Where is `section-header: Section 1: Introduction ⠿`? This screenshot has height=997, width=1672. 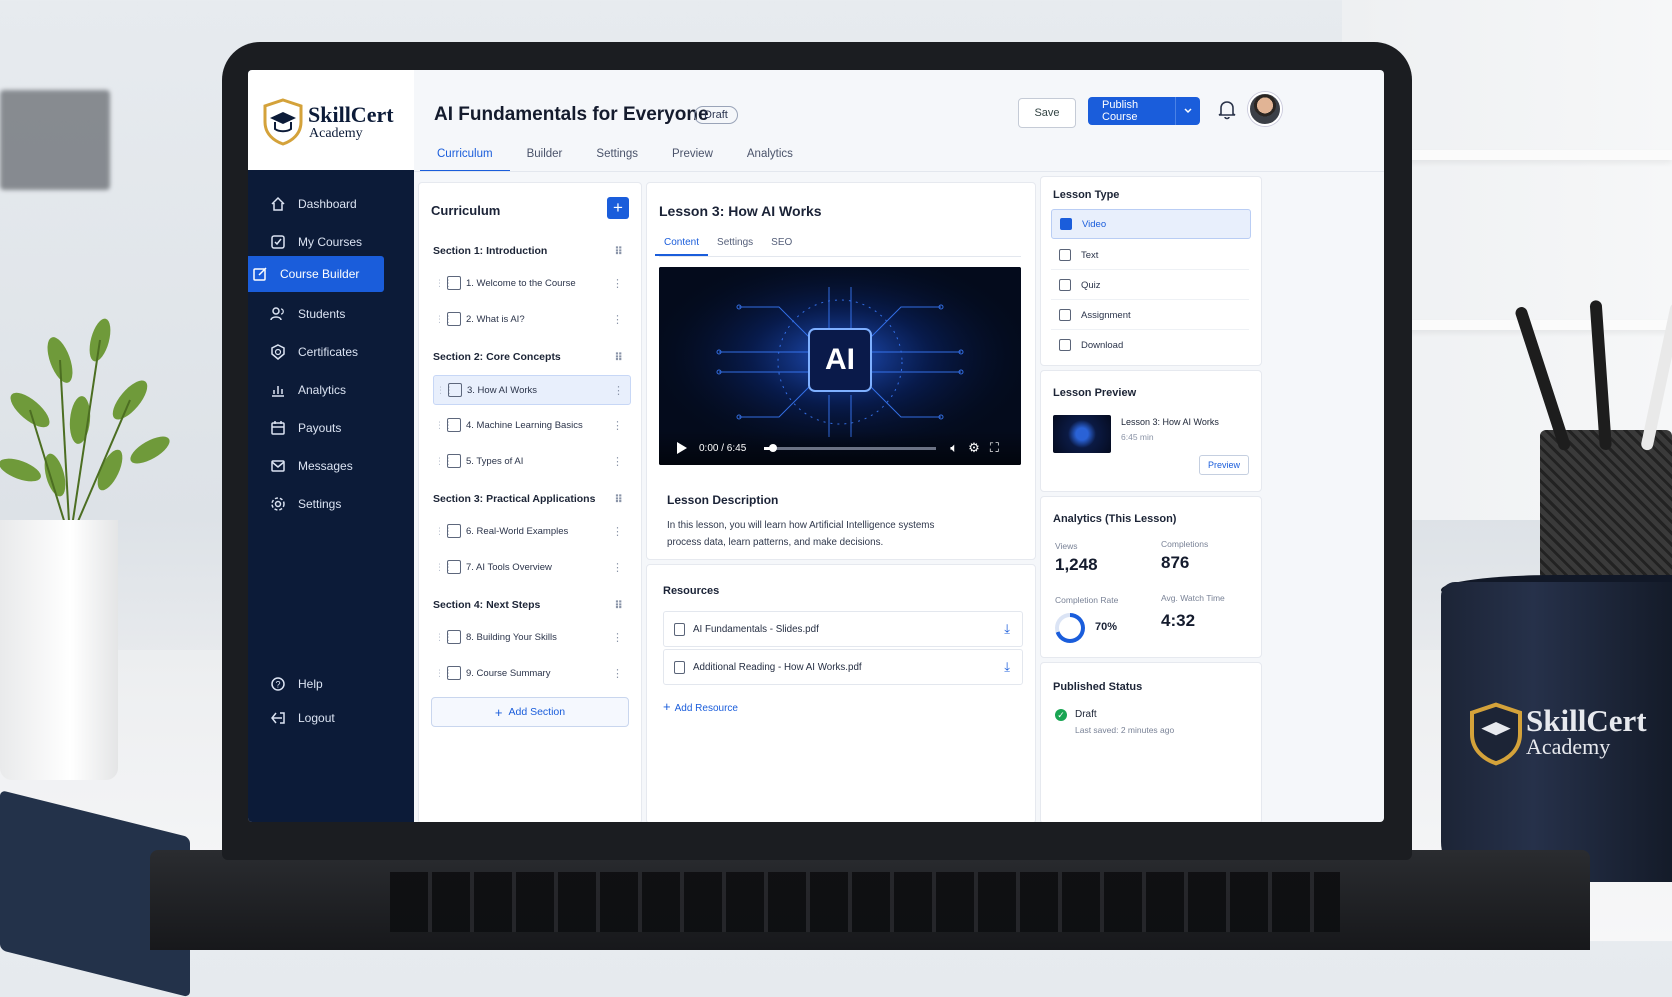 section-header: Section 1: Introduction ⠿ is located at coordinates (531, 251).